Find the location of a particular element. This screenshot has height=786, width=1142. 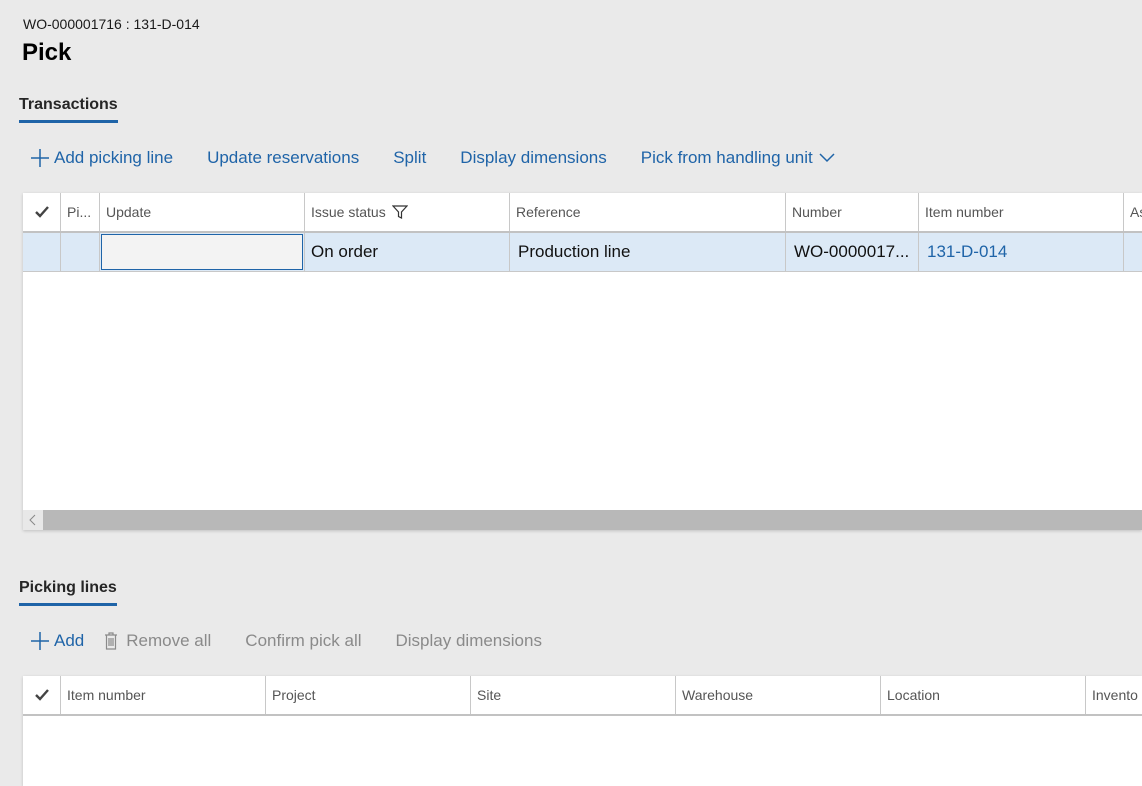

confirm-pick-all-button: Confirm pick all is located at coordinates (303, 641).